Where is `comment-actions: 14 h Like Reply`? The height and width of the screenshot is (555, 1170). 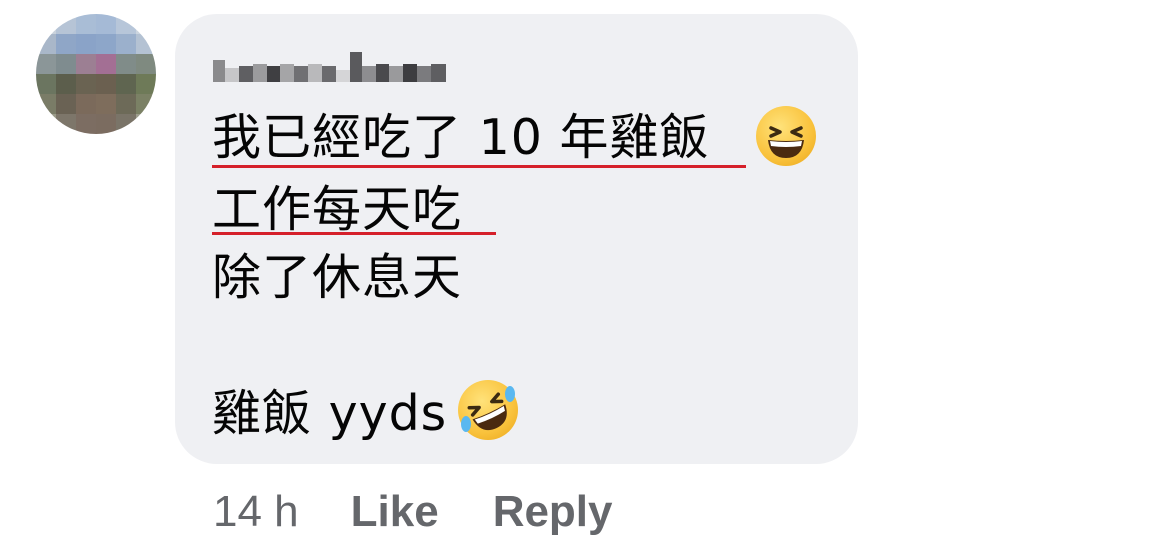
comment-actions: 14 h Like Reply is located at coordinates (413, 512).